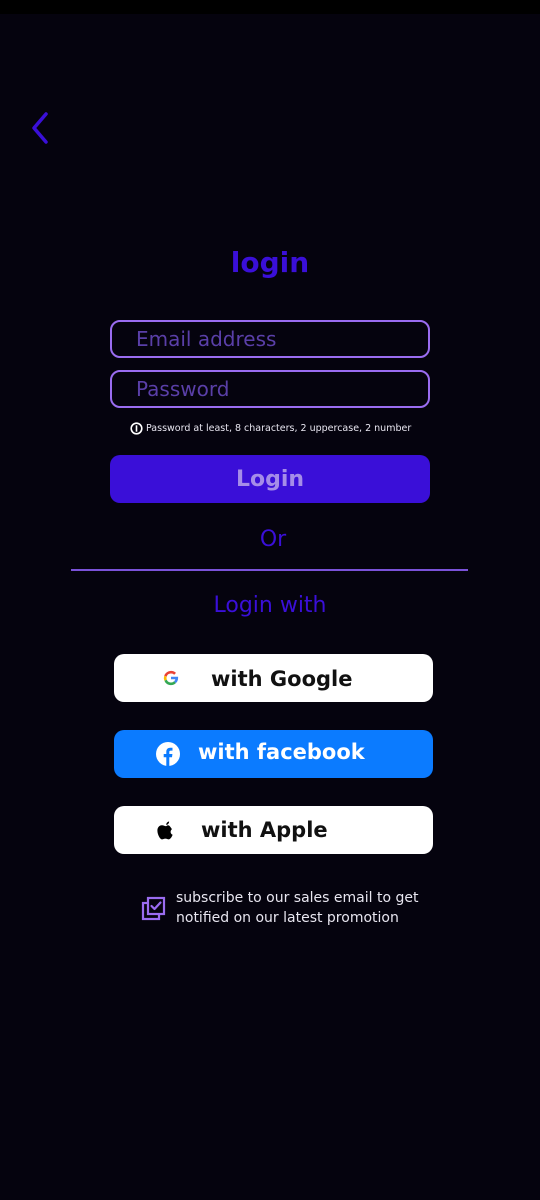 The width and height of the screenshot is (540, 1200). Describe the element at coordinates (171, 678) in the screenshot. I see `google-icon` at that location.